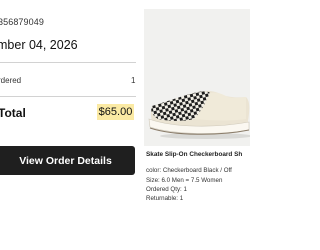  What do you see at coordinates (133, 80) in the screenshot?
I see `quantity-value: 1` at bounding box center [133, 80].